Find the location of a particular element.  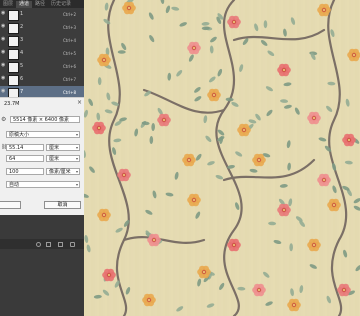

channel-row: ◉ 6 Ctrl+7 is located at coordinates (42, 80).